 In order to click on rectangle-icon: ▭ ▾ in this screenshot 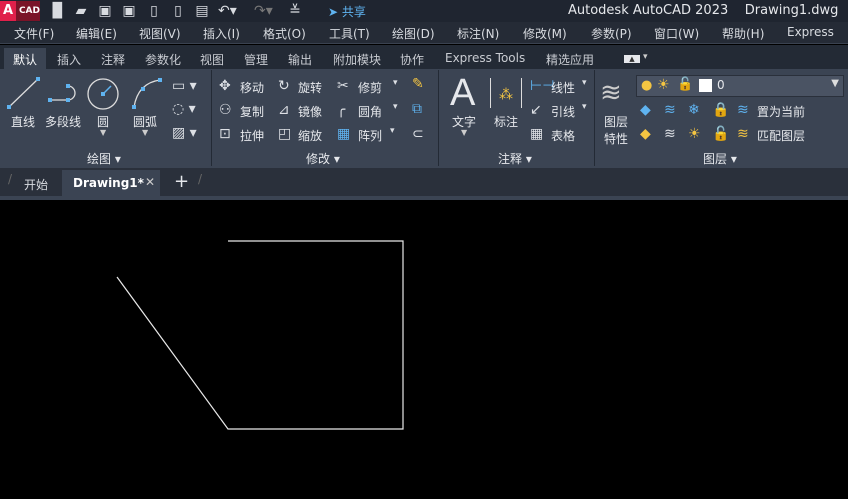, I will do `click(184, 86)`.